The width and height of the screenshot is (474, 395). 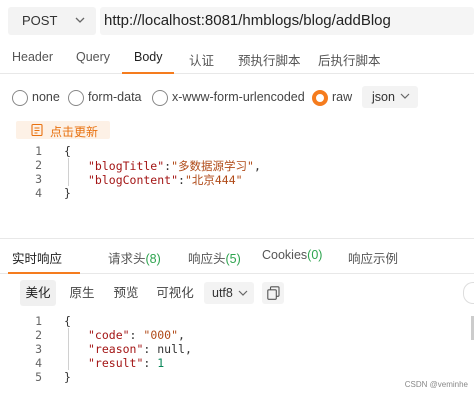 I want to click on json-value: "北京444", so click(x=213, y=180).